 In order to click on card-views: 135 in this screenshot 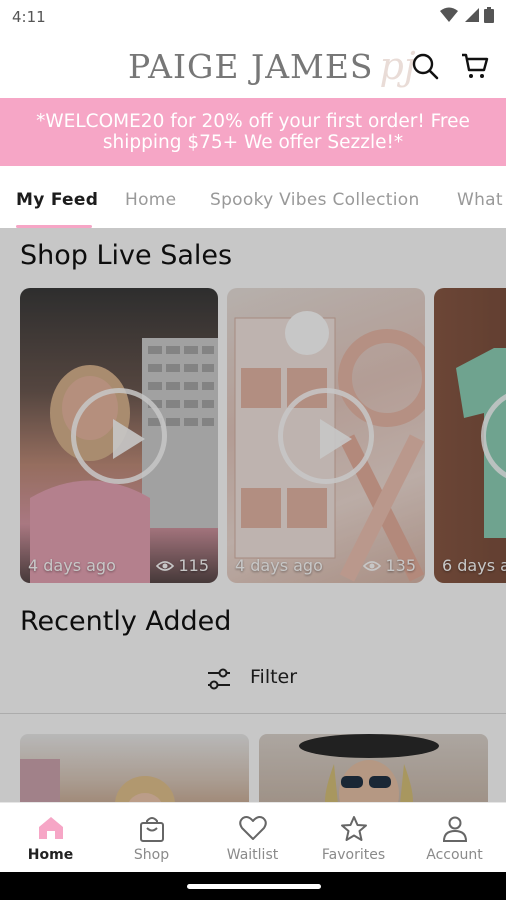, I will do `click(389, 565)`.